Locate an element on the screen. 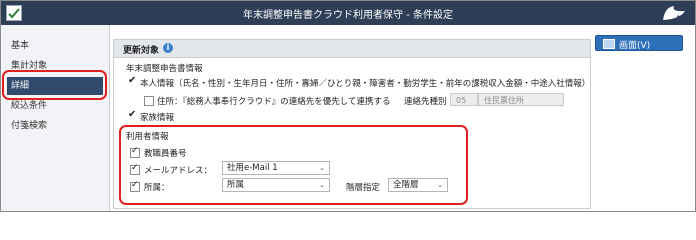 This screenshot has height=240, width=696. view-button-label: 画面(V) is located at coordinates (635, 46).